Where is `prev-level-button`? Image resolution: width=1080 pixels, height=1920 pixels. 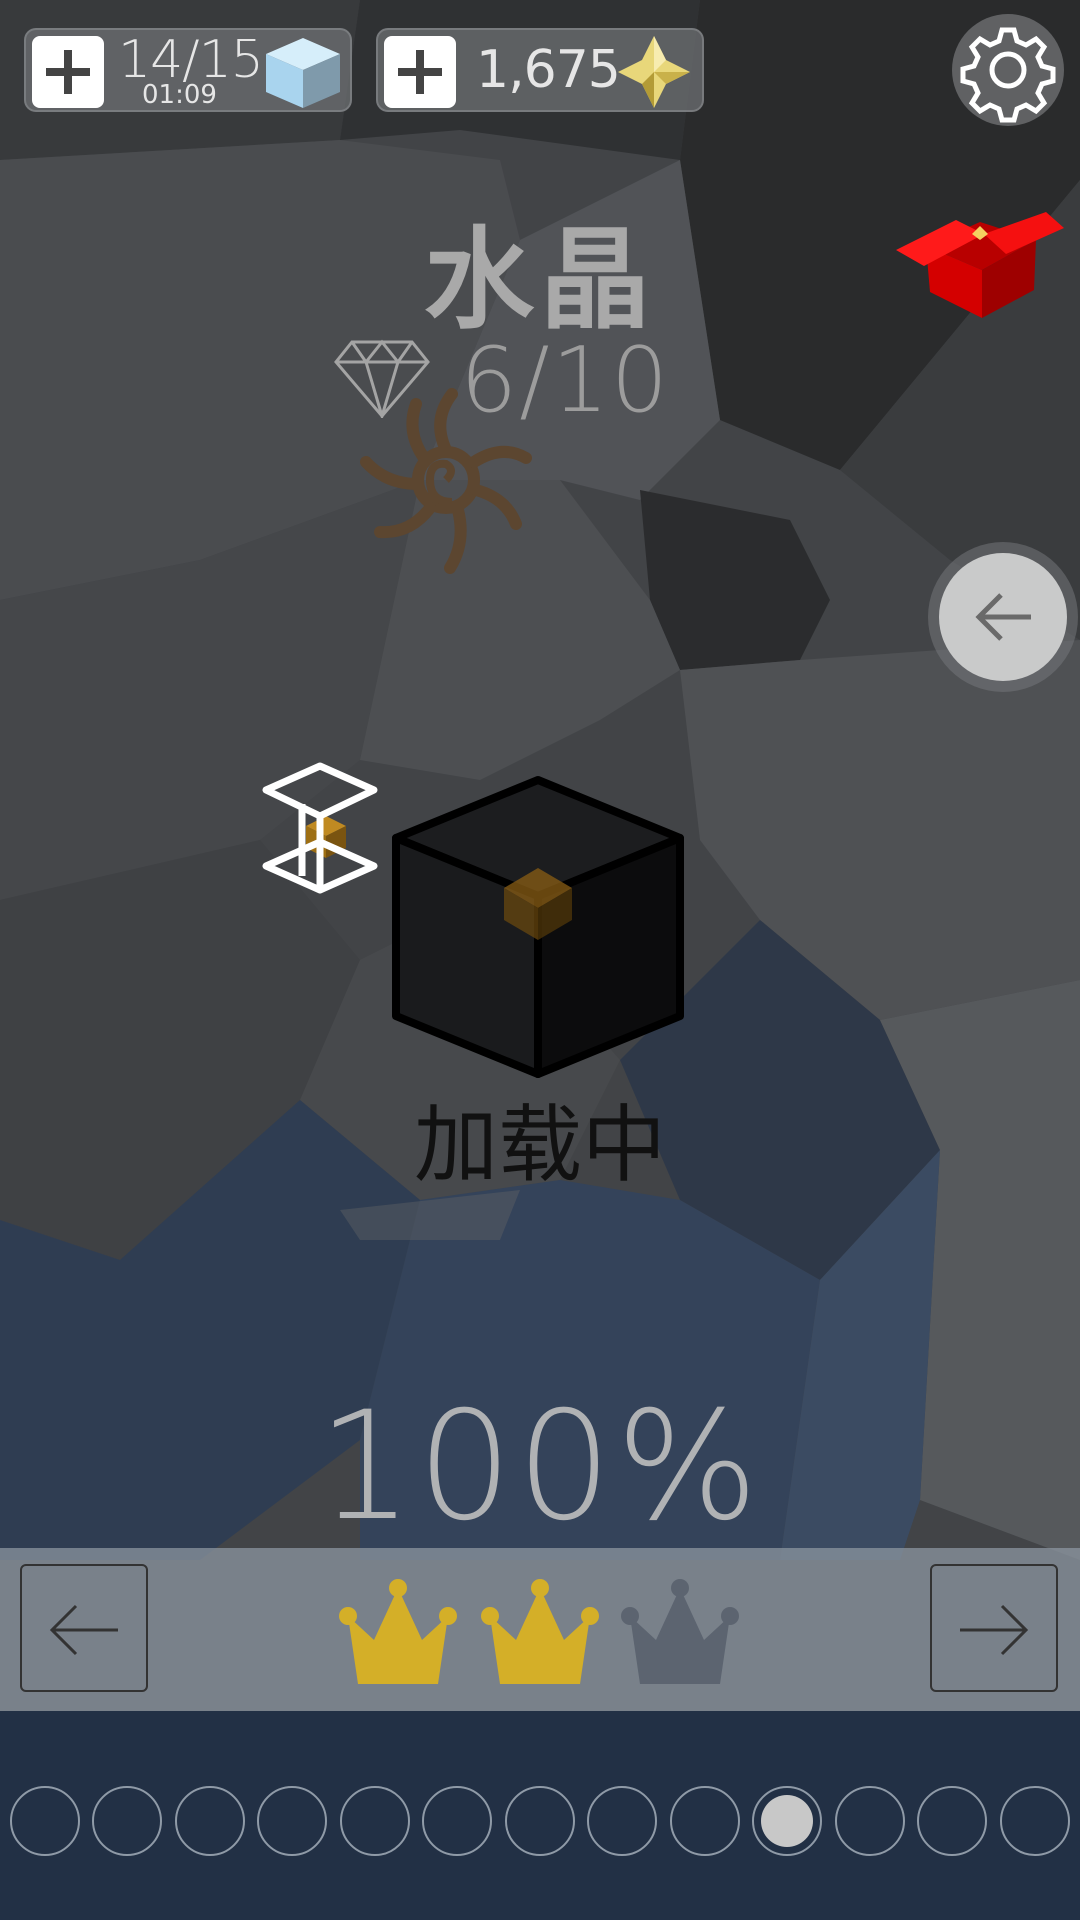 prev-level-button is located at coordinates (84, 1628).